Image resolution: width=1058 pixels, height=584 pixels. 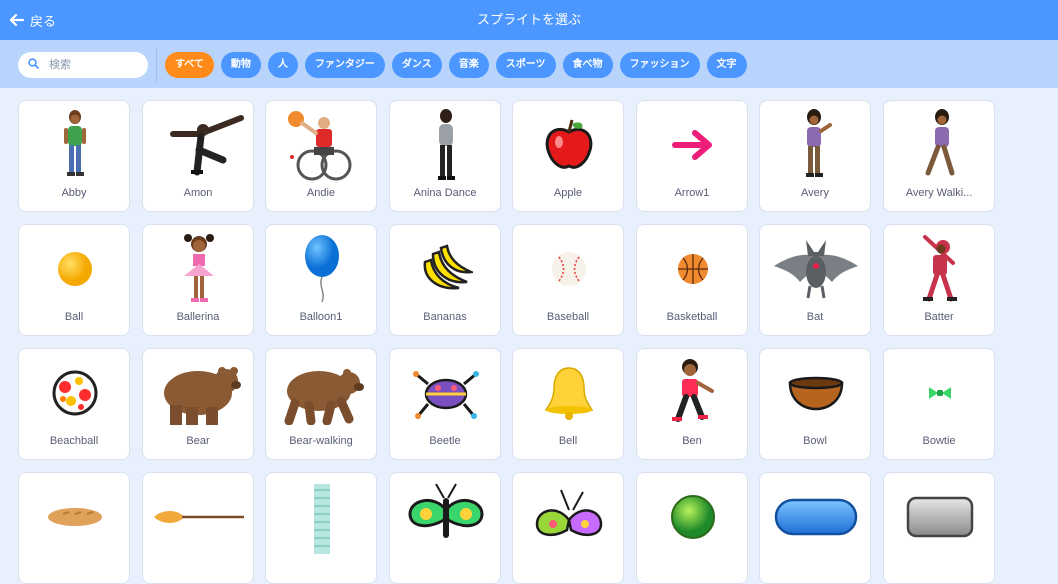 I want to click on sprite-tile: Bell, so click(x=568, y=404).